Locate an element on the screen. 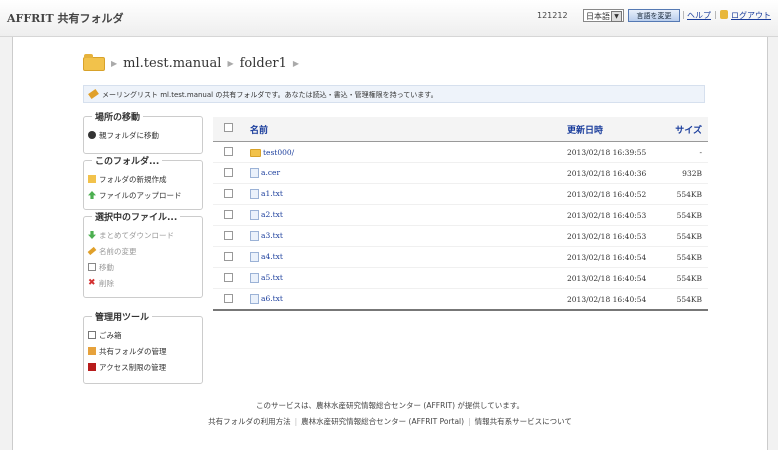 This screenshot has height=450, width=778. select-all-checkbox is located at coordinates (228, 127).